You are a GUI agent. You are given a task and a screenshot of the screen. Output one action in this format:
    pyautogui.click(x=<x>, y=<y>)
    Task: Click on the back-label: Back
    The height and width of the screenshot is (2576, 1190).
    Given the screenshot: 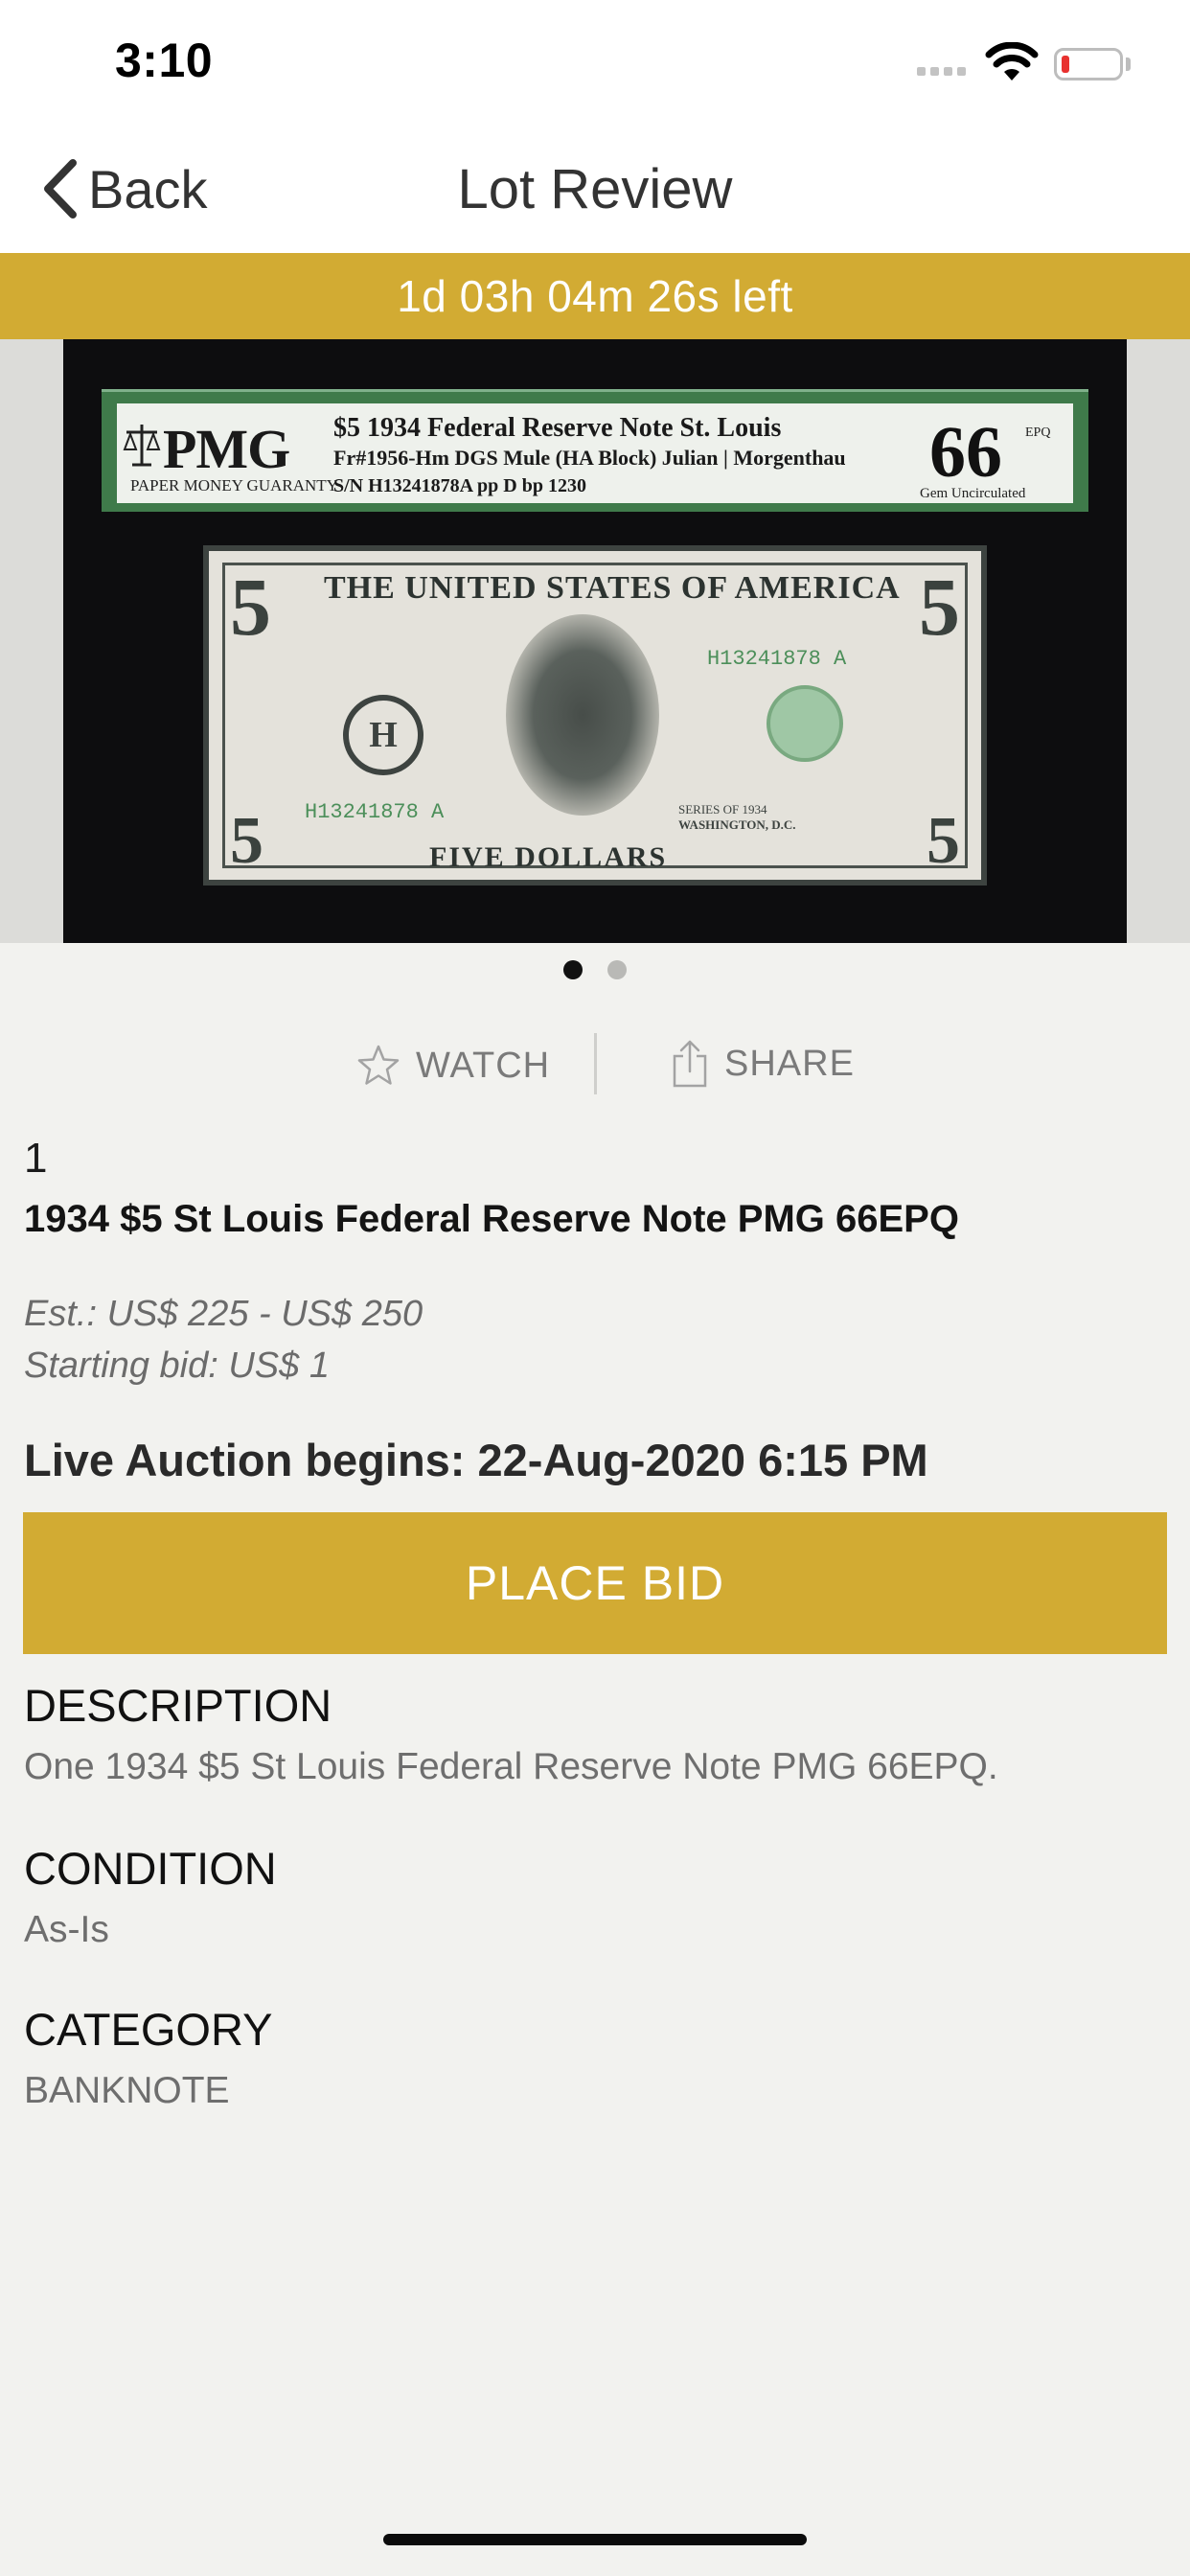 What is the action you would take?
    pyautogui.click(x=148, y=188)
    